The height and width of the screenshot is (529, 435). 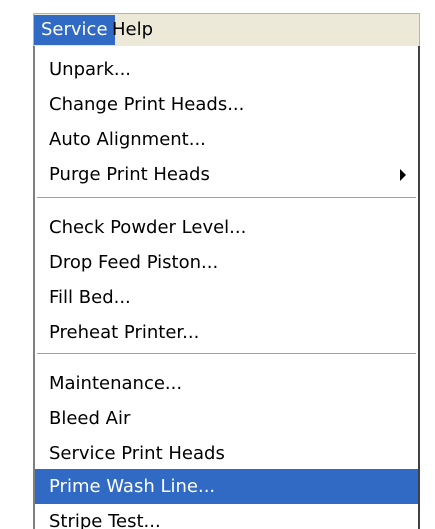 I want to click on submenu-arrow-icon, so click(x=403, y=175).